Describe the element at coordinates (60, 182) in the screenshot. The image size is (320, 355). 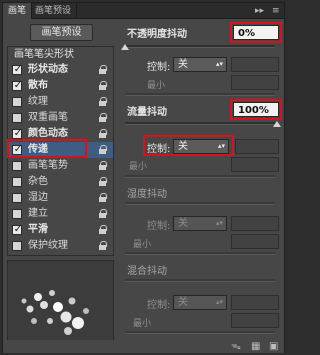
I see `list-item-noise: 杂色` at that location.